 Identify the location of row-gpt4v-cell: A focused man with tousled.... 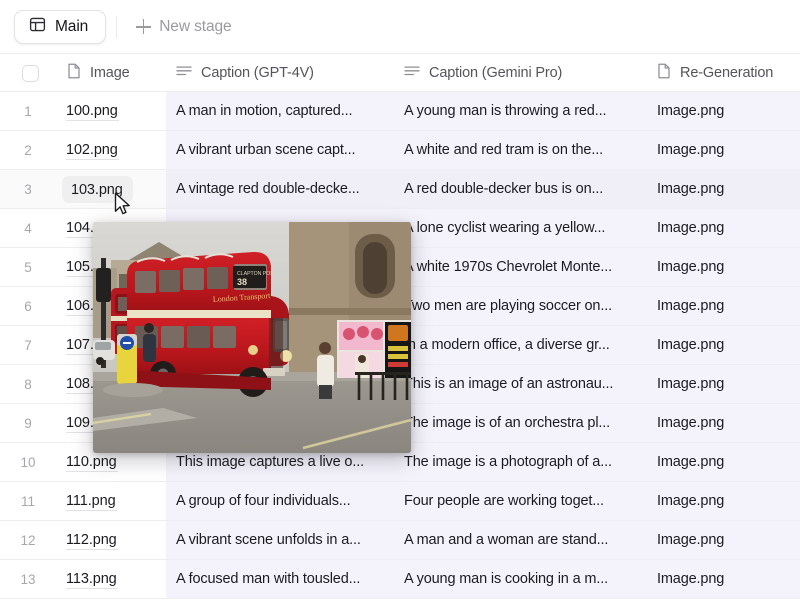
(287, 579).